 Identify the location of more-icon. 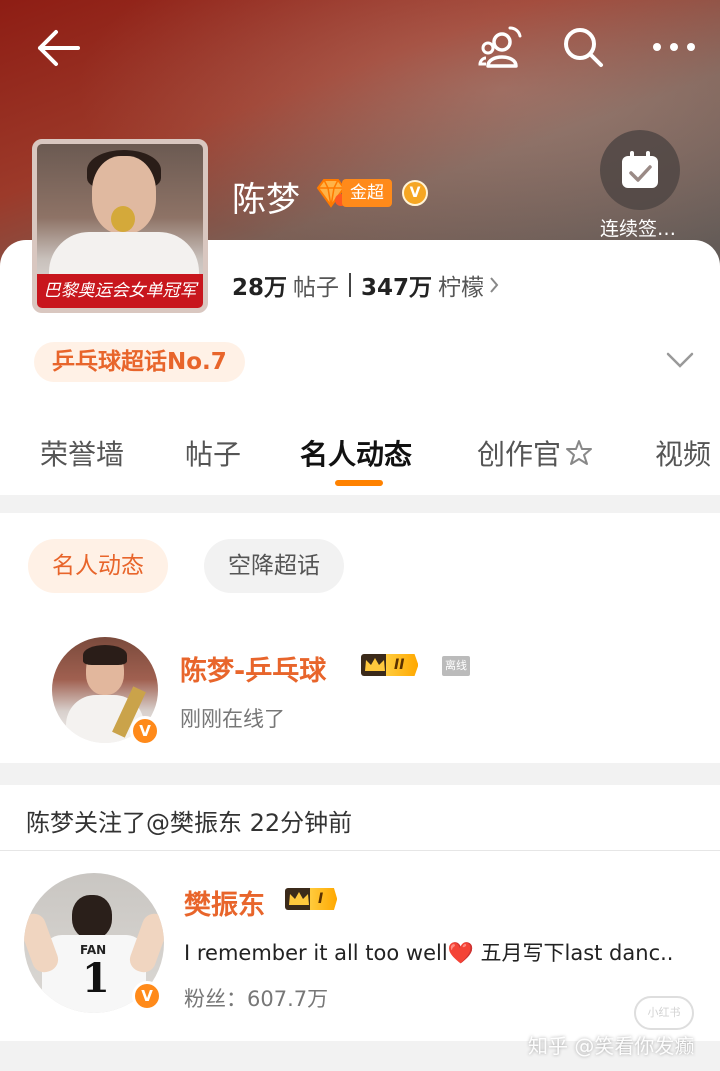
(674, 47).